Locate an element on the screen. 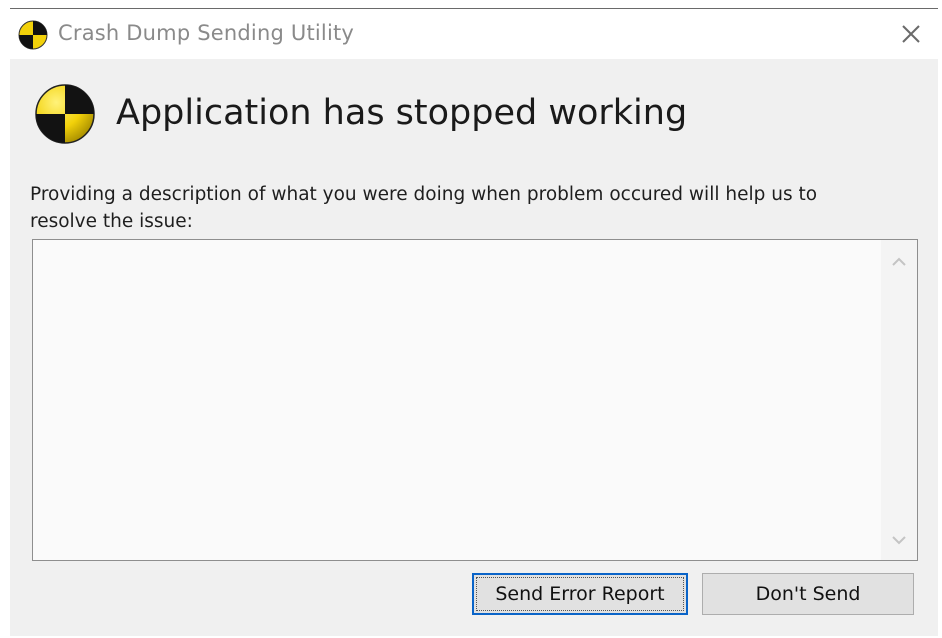  chevron-up-icon is located at coordinates (899, 262).